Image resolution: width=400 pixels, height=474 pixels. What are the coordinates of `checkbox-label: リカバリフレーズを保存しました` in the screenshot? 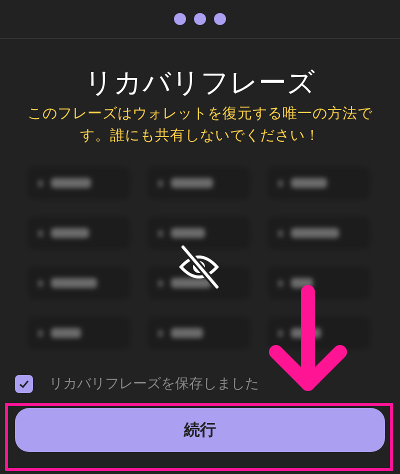 It's located at (154, 384).